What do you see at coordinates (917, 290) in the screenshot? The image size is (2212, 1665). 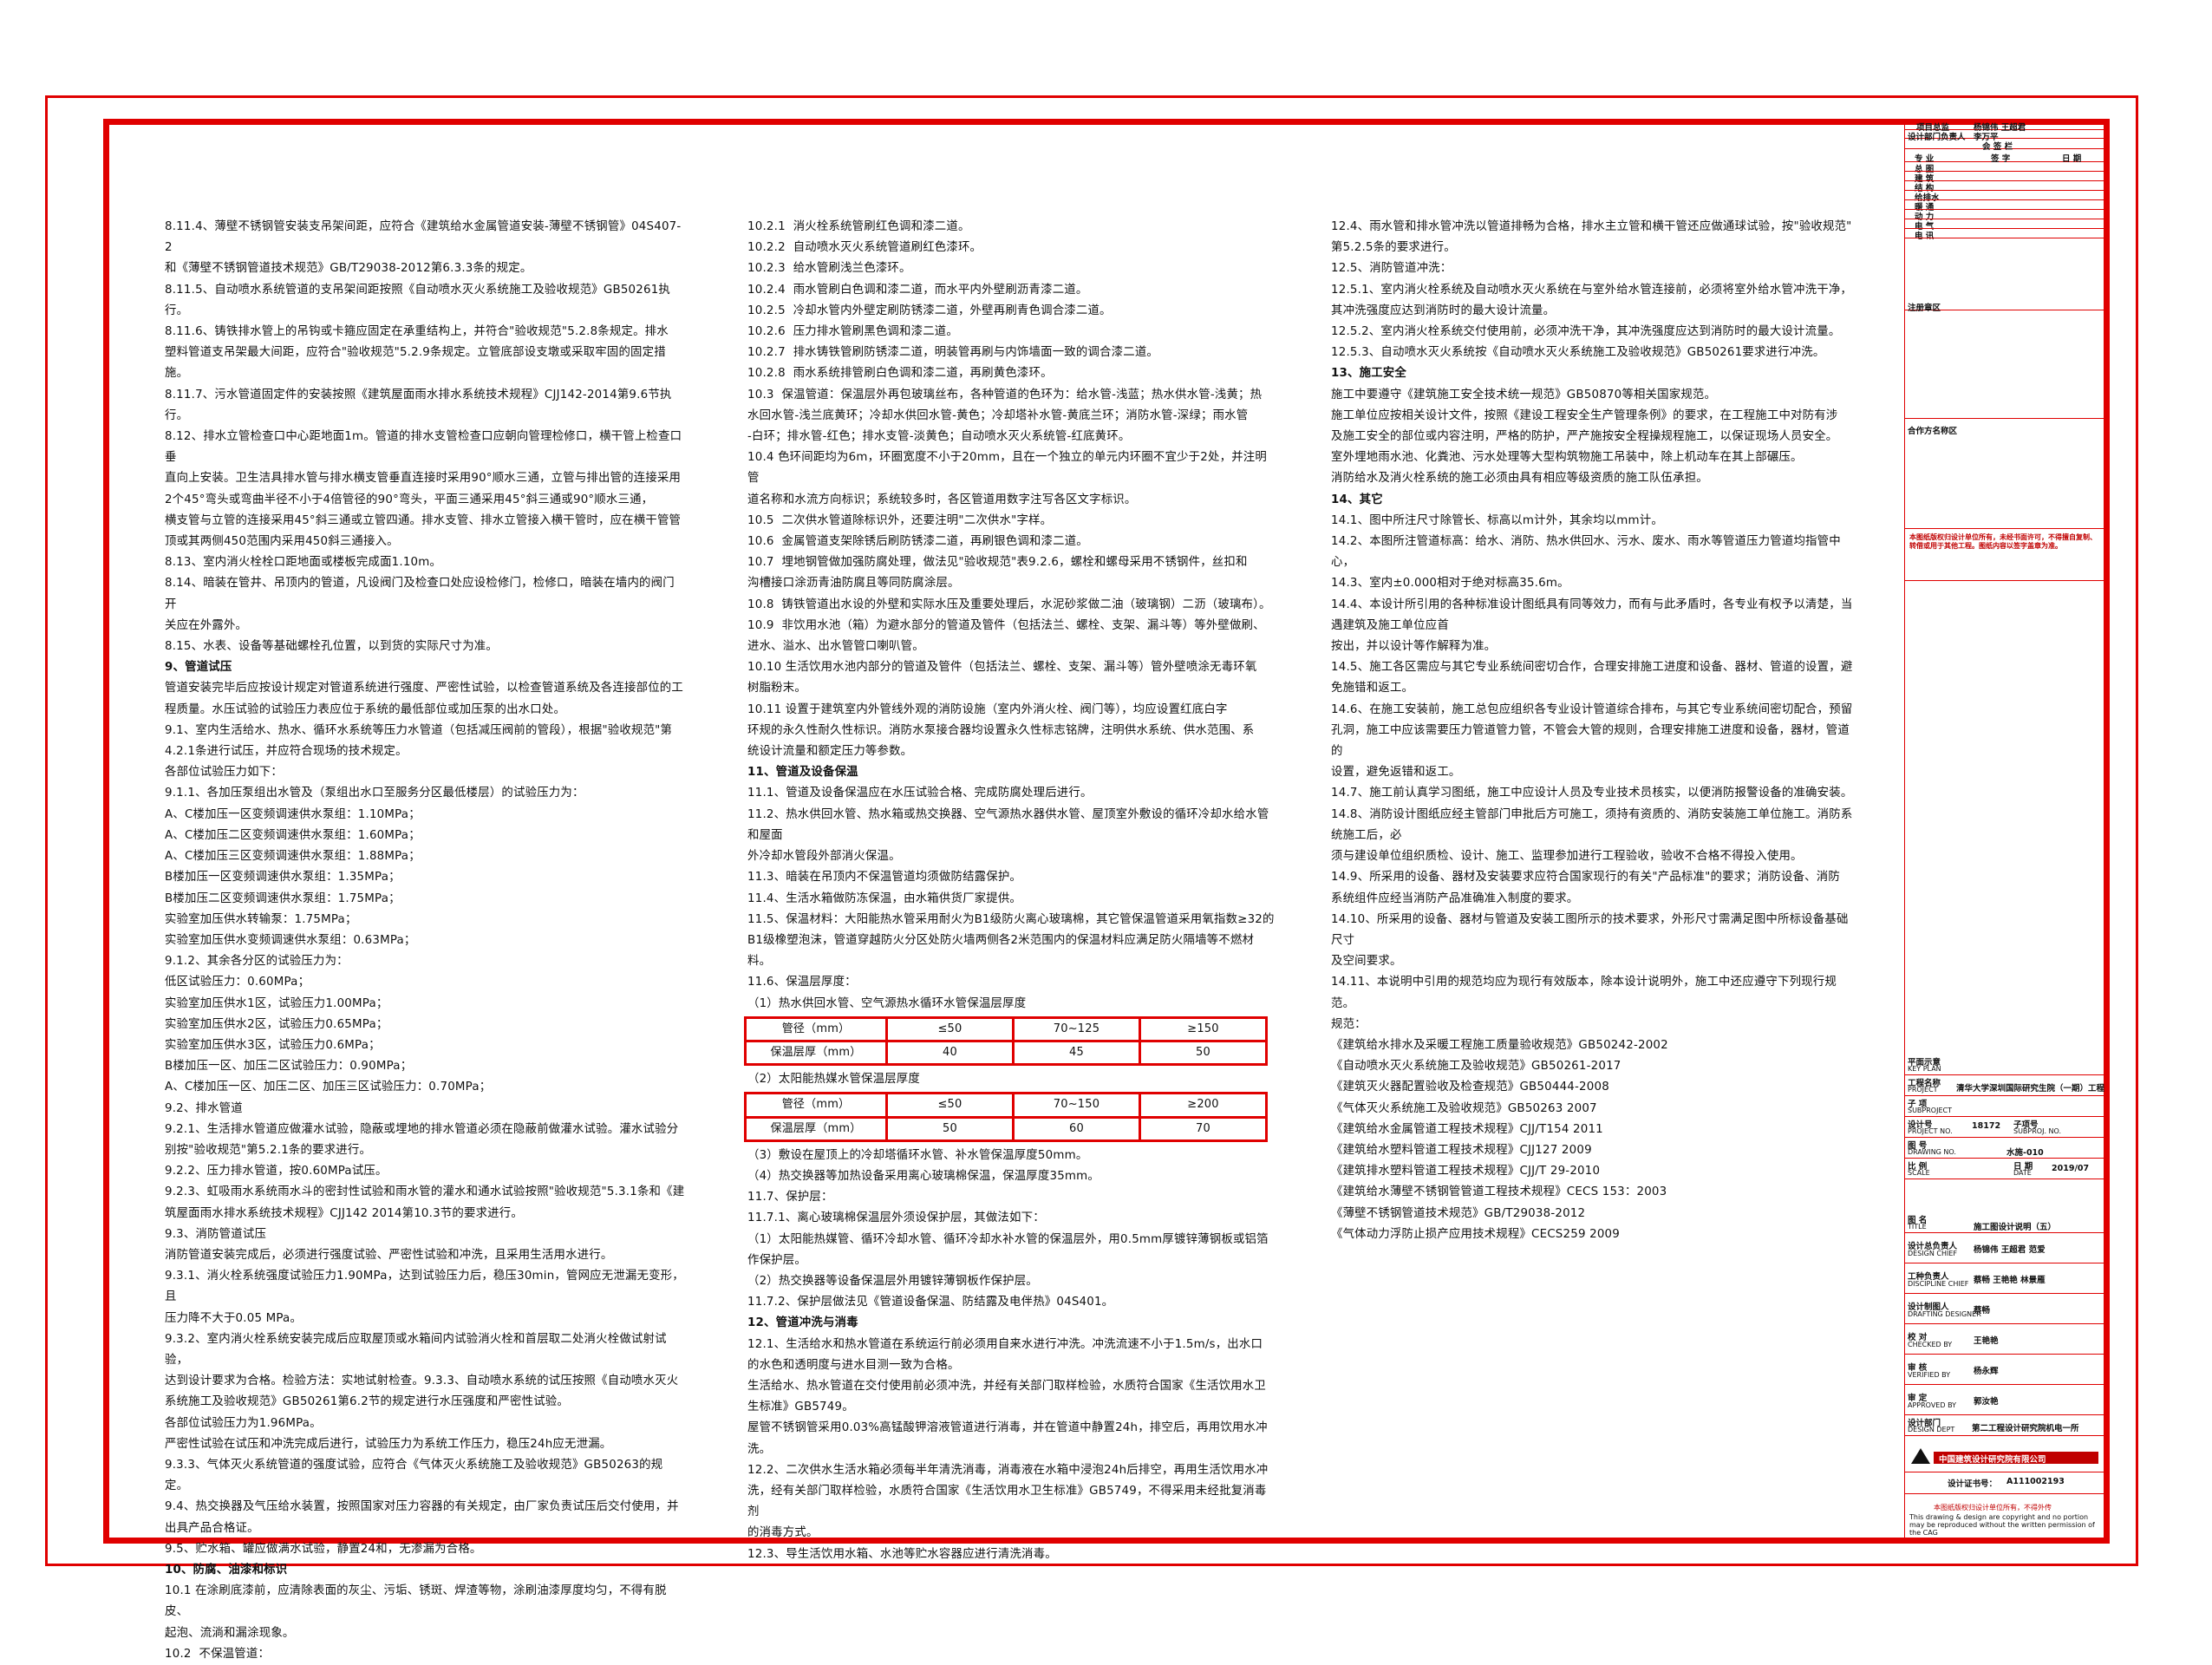 I see `note-line: 10.2.4 雨水管刷白色调和漆二道，而水平内外壁刷沥青漆二道。` at bounding box center [917, 290].